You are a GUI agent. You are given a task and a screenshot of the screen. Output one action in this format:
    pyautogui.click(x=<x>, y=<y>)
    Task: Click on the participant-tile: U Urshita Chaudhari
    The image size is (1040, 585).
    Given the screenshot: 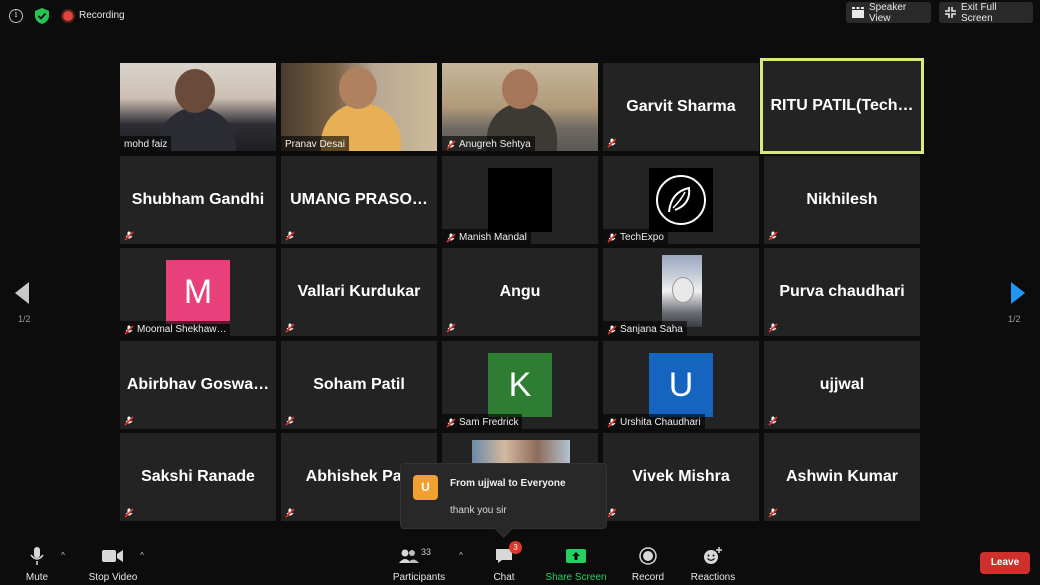 What is the action you would take?
    pyautogui.click(x=681, y=385)
    